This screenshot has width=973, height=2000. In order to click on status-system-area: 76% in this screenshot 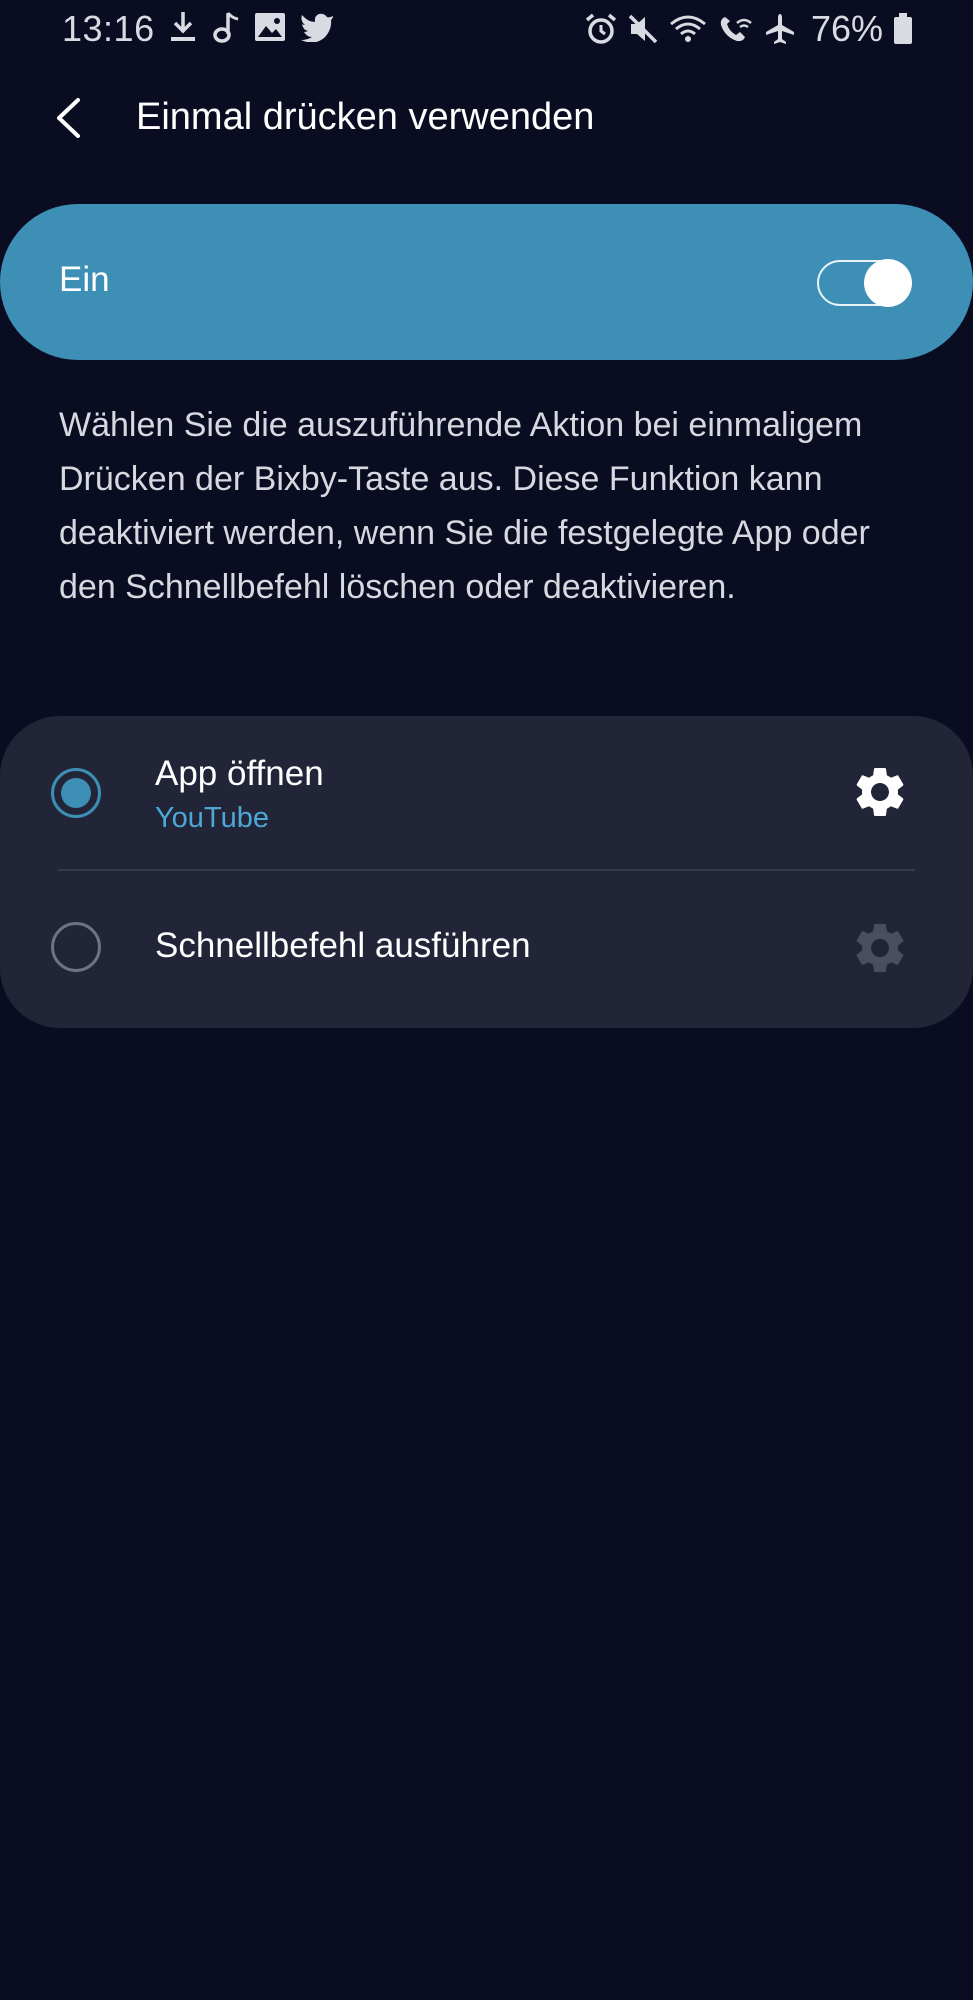, I will do `click(749, 29)`.